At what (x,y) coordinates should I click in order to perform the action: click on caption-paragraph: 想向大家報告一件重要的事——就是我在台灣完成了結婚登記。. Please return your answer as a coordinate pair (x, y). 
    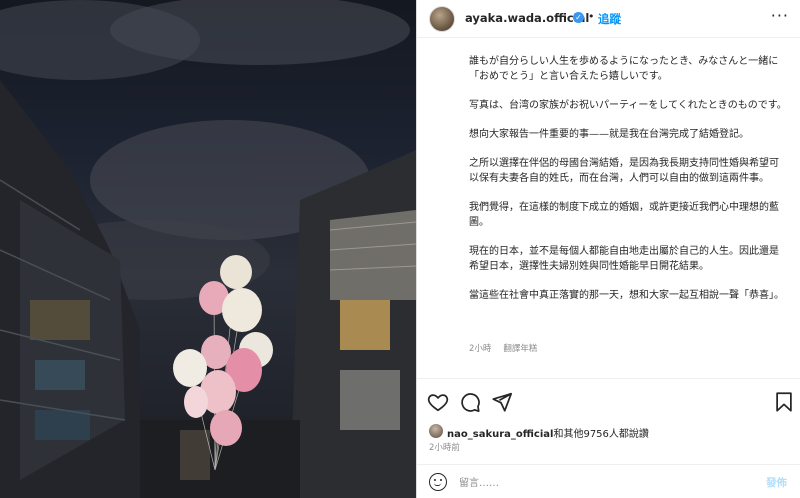
    Looking at the image, I should click on (609, 134).